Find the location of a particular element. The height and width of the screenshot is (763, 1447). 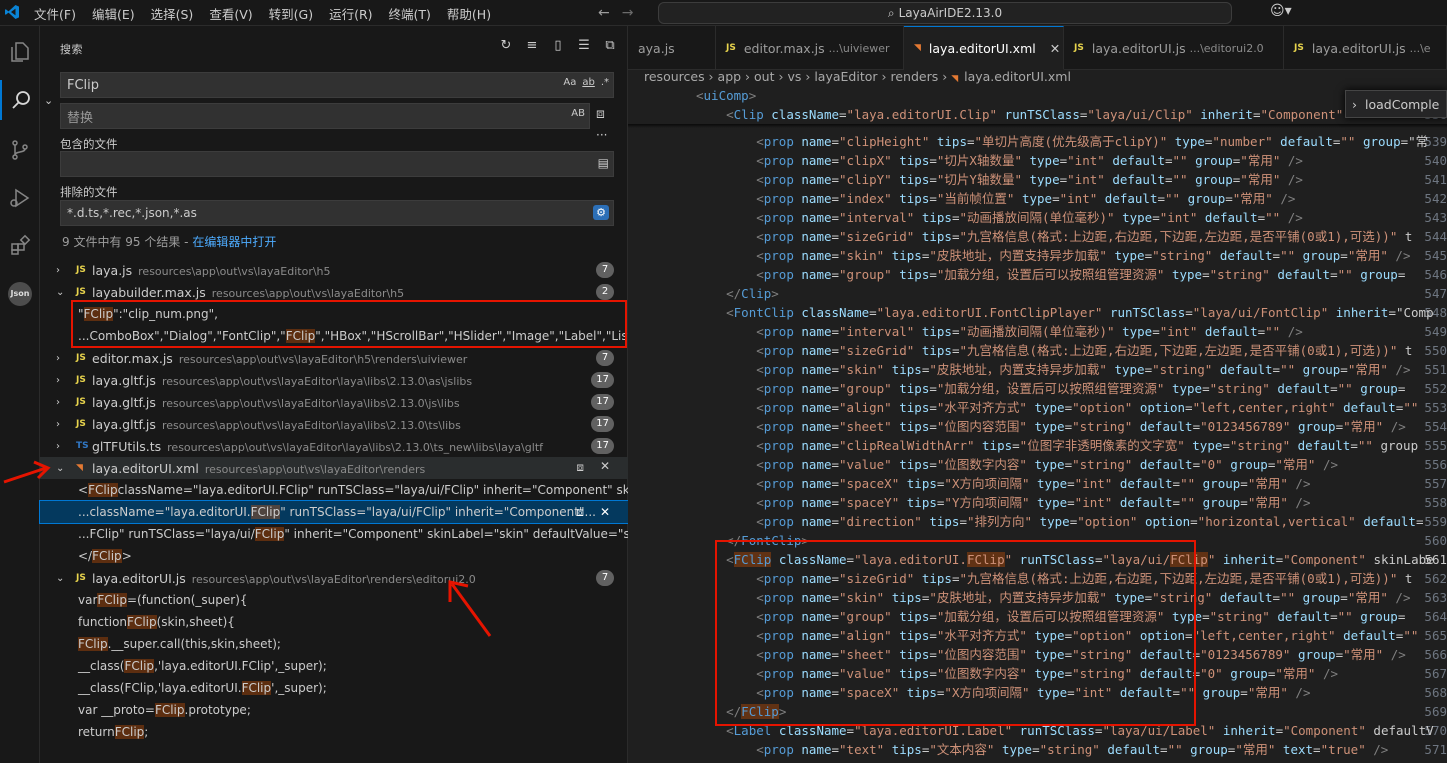

find-widget-input: loadComple is located at coordinates (1402, 104).